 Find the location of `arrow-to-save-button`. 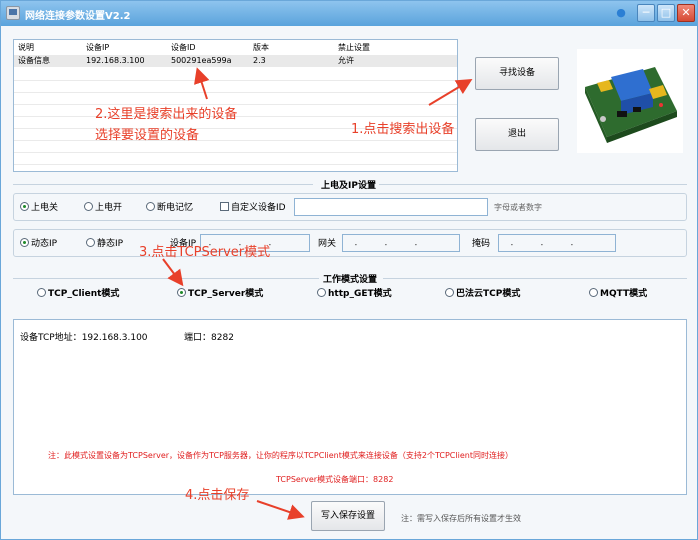

arrow-to-save-button is located at coordinates (280, 510).